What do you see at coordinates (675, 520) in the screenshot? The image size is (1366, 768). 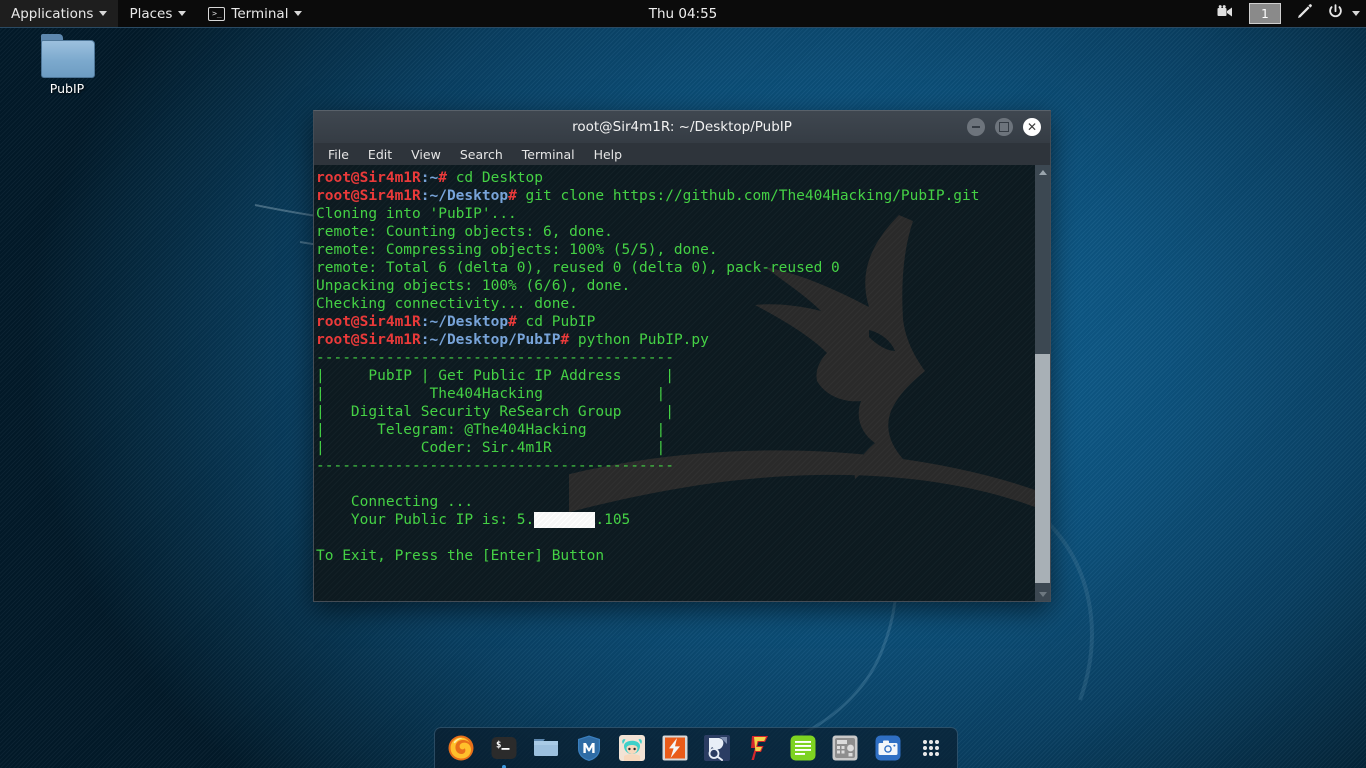 I see `terminal-line: Your Public IP is: 5.XXXXXXX.105` at bounding box center [675, 520].